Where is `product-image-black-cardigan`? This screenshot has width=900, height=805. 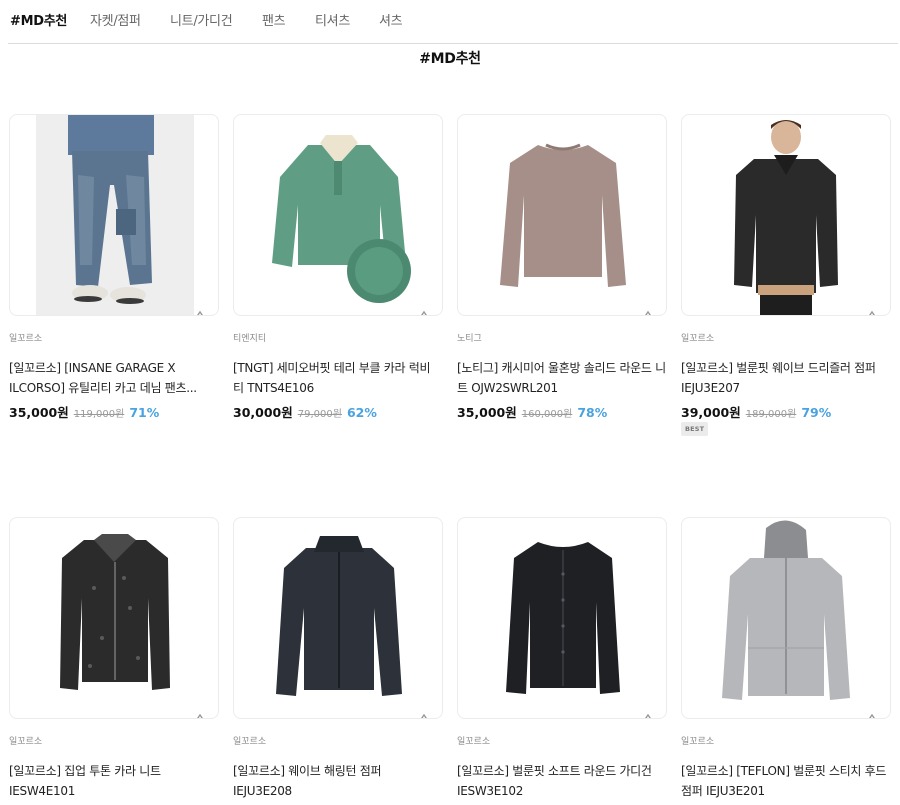 product-image-black-cardigan is located at coordinates (563, 618).